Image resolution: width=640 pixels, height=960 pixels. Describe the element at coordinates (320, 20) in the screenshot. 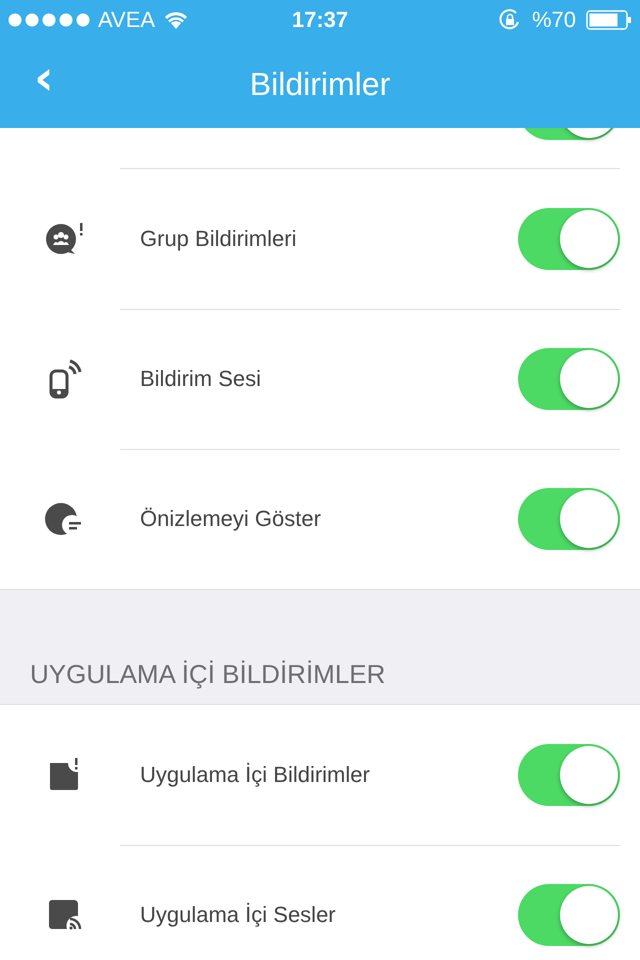

I see `clock-time: 17:37` at that location.